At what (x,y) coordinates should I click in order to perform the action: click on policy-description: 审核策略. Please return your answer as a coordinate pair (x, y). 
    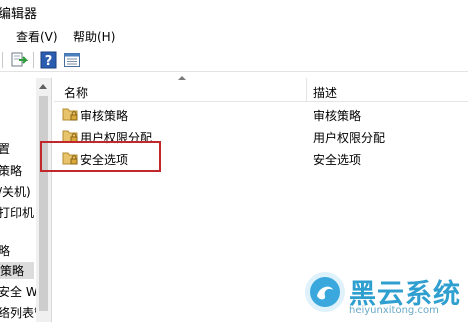
    Looking at the image, I should click on (337, 116).